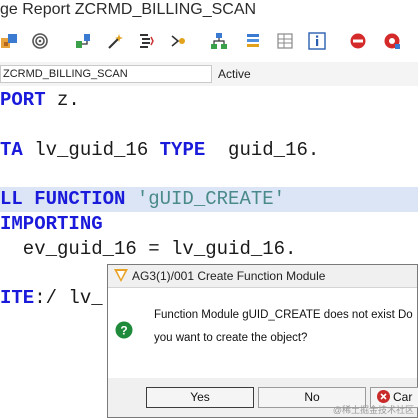 The height and width of the screenshot is (418, 418). Describe the element at coordinates (51, 224) in the screenshot. I see `keyword: IMPORTING` at that location.